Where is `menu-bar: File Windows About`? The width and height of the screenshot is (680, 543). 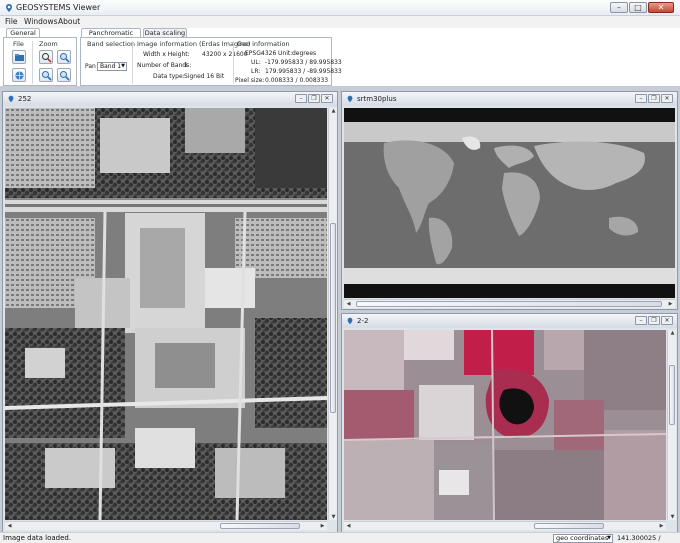
menu-bar: File Windows About is located at coordinates (340, 22).